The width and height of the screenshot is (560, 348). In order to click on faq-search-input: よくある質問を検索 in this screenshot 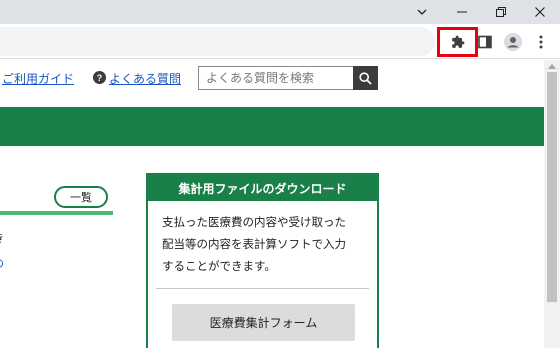, I will do `click(275, 78)`.